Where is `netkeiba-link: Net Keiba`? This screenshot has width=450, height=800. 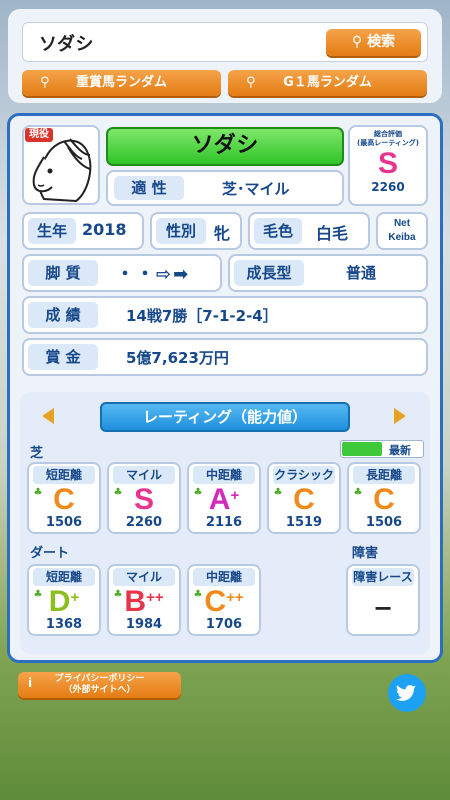 netkeiba-link: Net Keiba is located at coordinates (402, 231).